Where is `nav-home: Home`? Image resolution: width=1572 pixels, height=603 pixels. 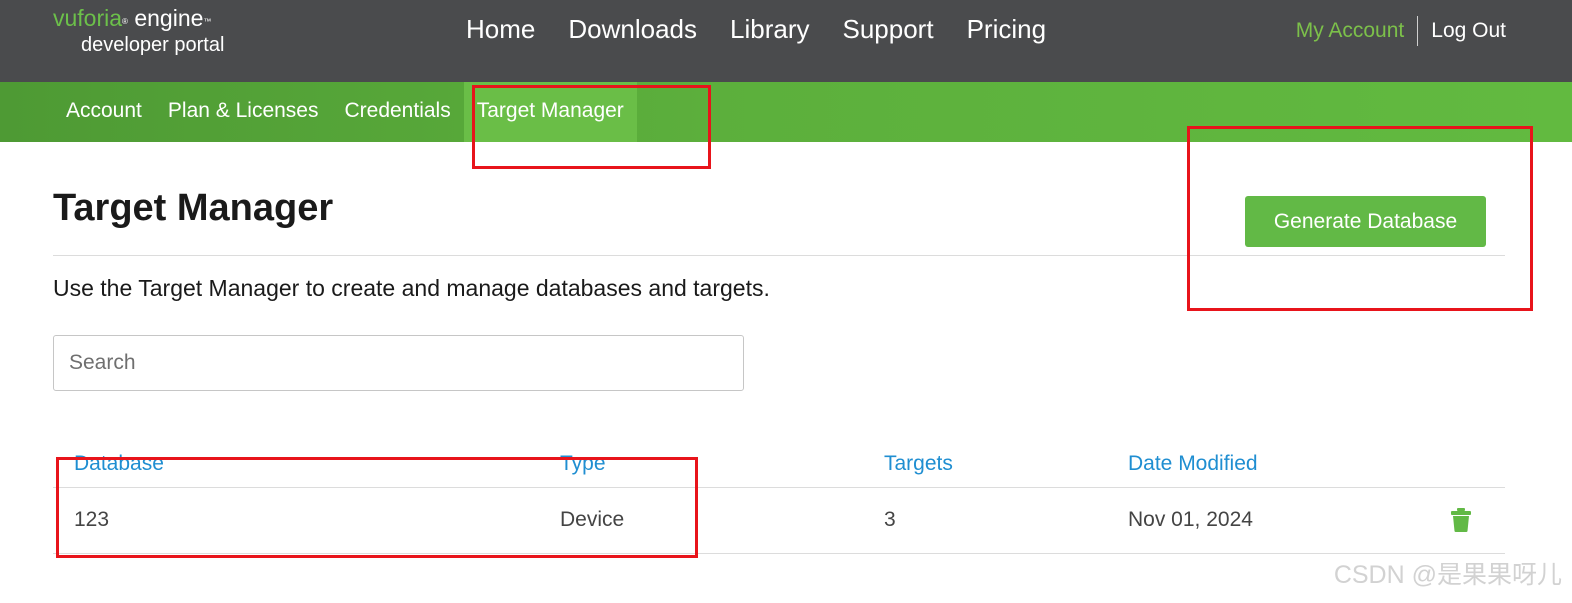 nav-home: Home is located at coordinates (500, 29).